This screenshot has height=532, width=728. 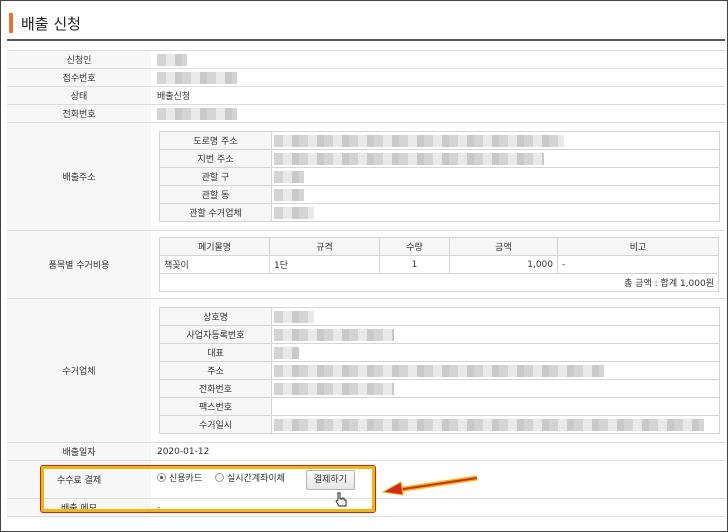 I want to click on item-name: 책꽂이, so click(x=214, y=264).